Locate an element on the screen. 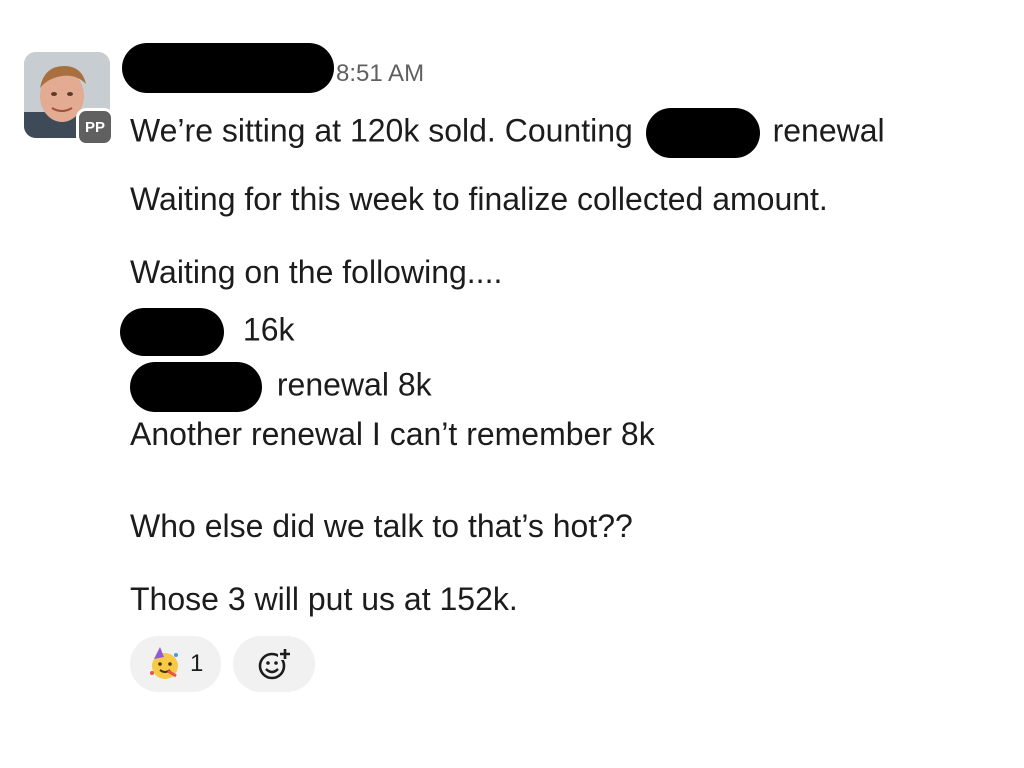  message-line: 16k is located at coordinates (207, 332).